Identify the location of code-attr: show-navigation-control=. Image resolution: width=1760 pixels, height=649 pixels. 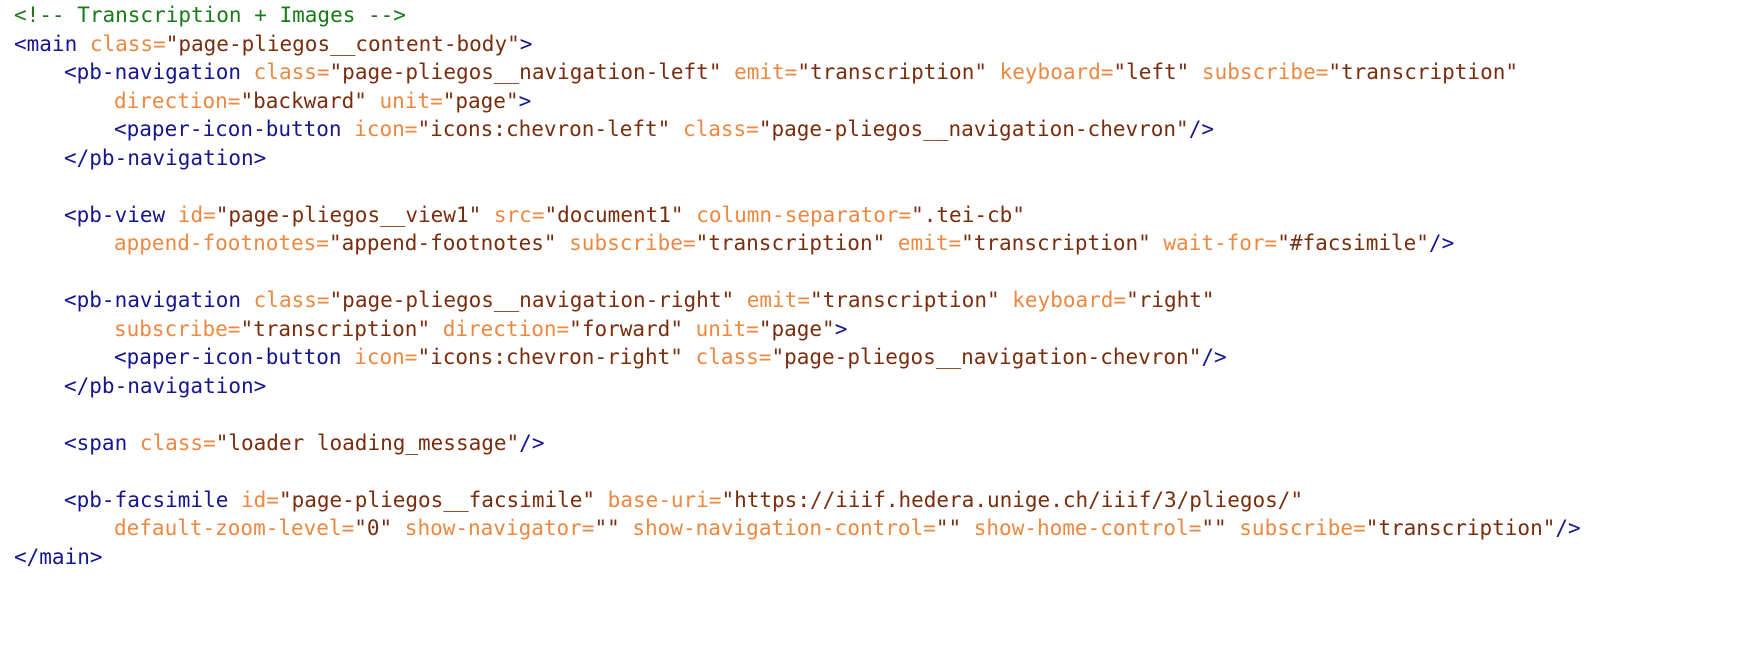
(777, 528).